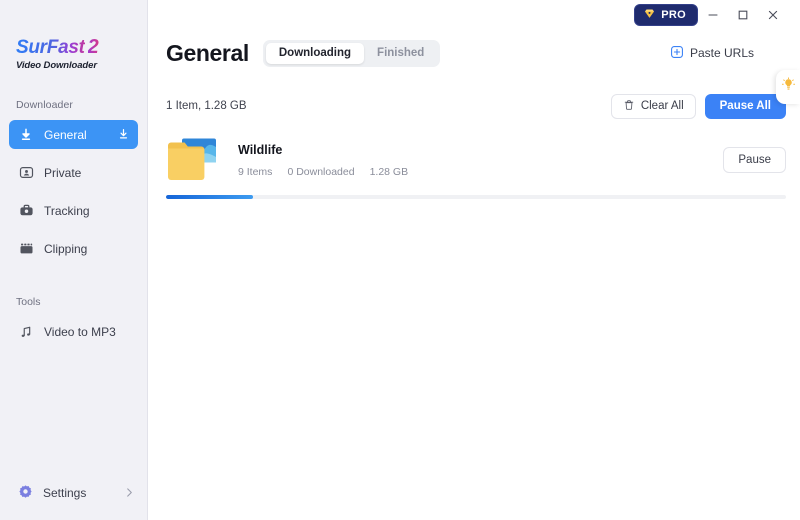  What do you see at coordinates (260, 149) in the screenshot?
I see `download-item-title: Wildlife` at bounding box center [260, 149].